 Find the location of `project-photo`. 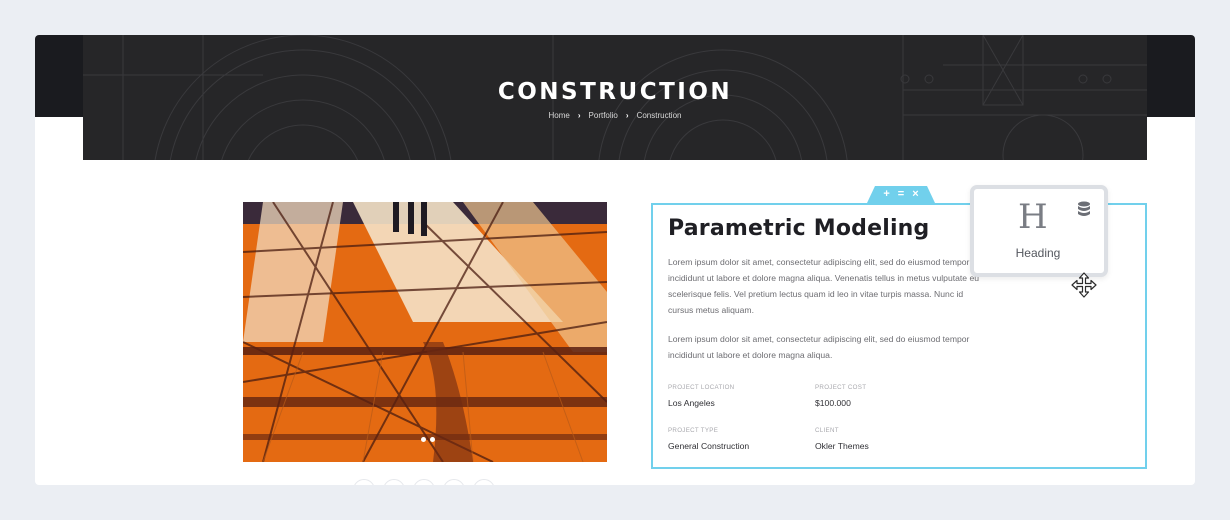

project-photo is located at coordinates (425, 332).